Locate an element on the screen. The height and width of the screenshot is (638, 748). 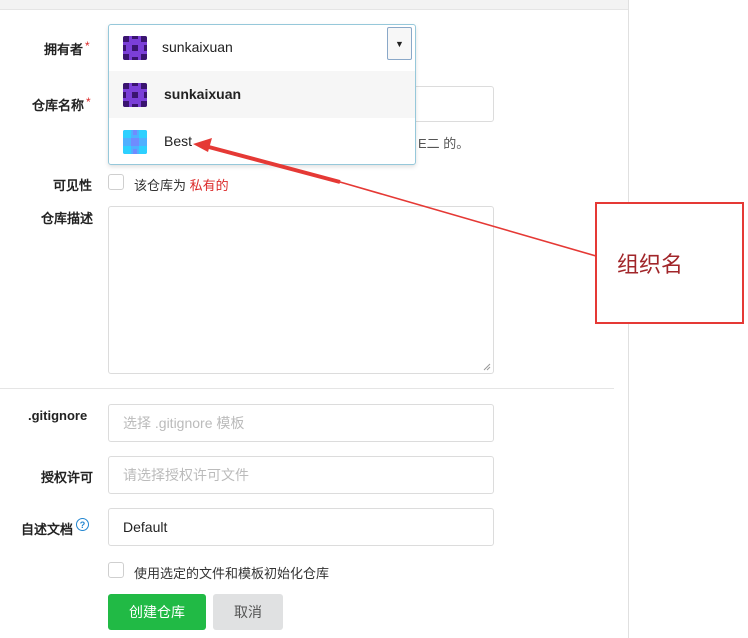
init-checkbox is located at coordinates (116, 570).